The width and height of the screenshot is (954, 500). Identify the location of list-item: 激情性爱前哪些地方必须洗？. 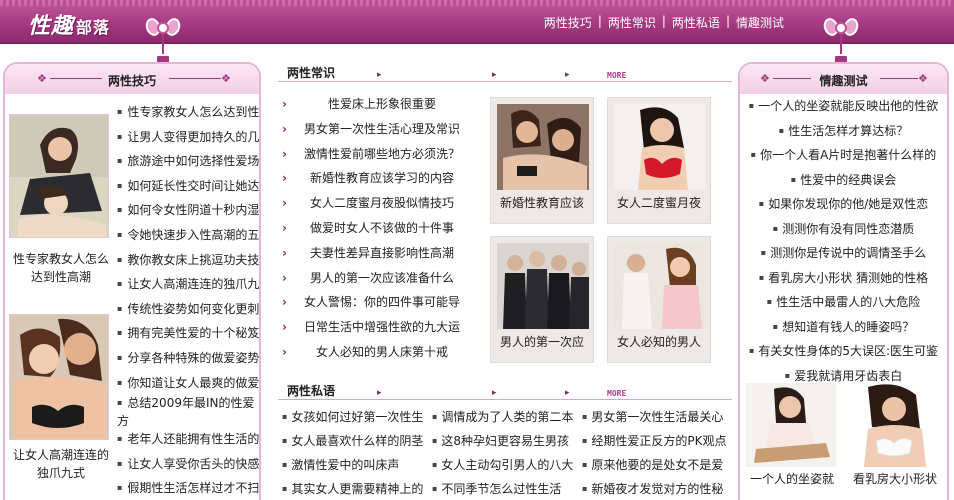
(382, 154).